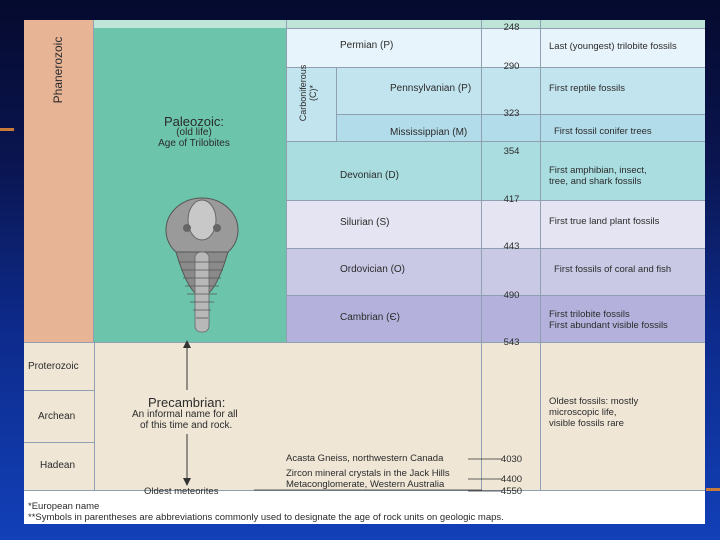  I want to click on event-mississippian: First fossil conifer trees, so click(603, 131).